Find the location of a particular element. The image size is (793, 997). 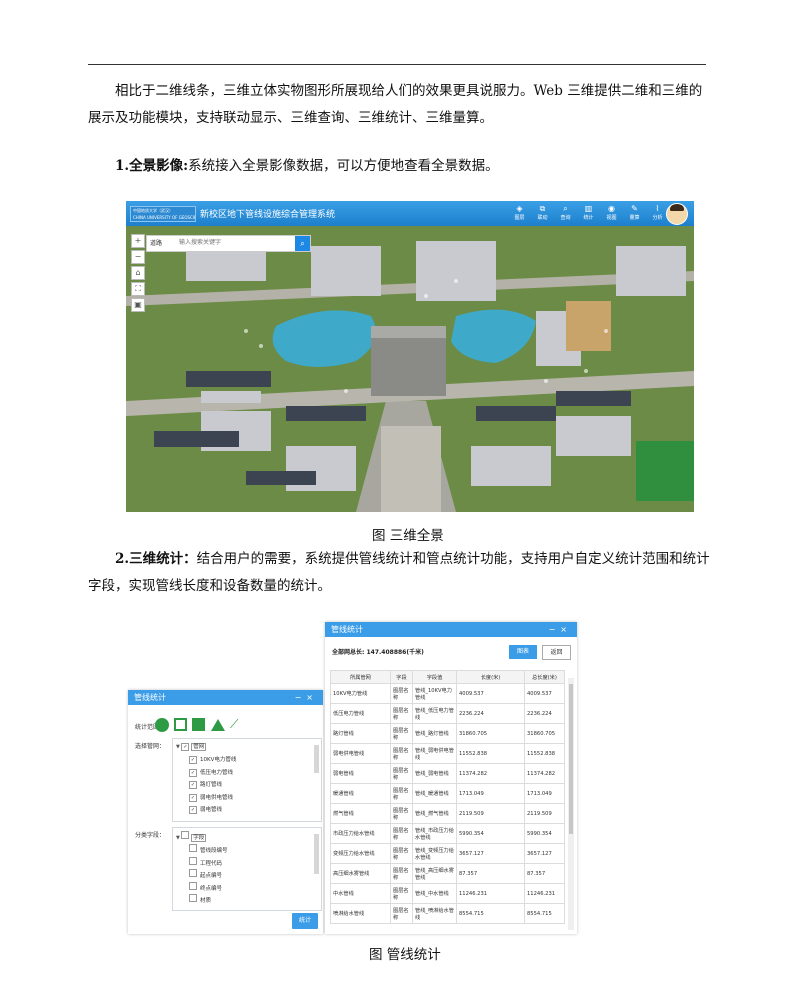

table-row: 低压电力管线 图层名称 管线_低压电力管线 2236.224 2236.224 is located at coordinates (447, 713).